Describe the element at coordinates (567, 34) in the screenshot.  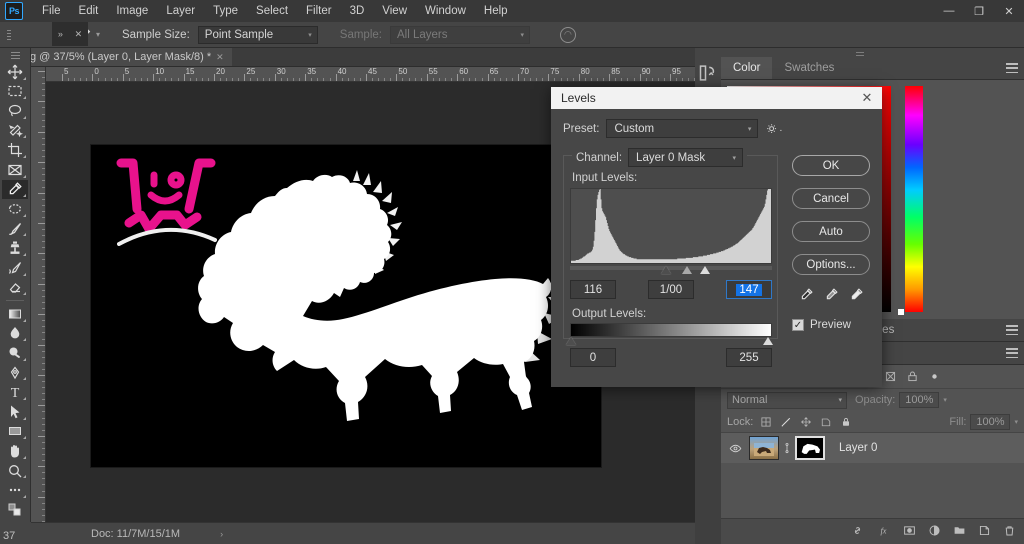
I see `show-sampling-ring-icon: ◠` at that location.